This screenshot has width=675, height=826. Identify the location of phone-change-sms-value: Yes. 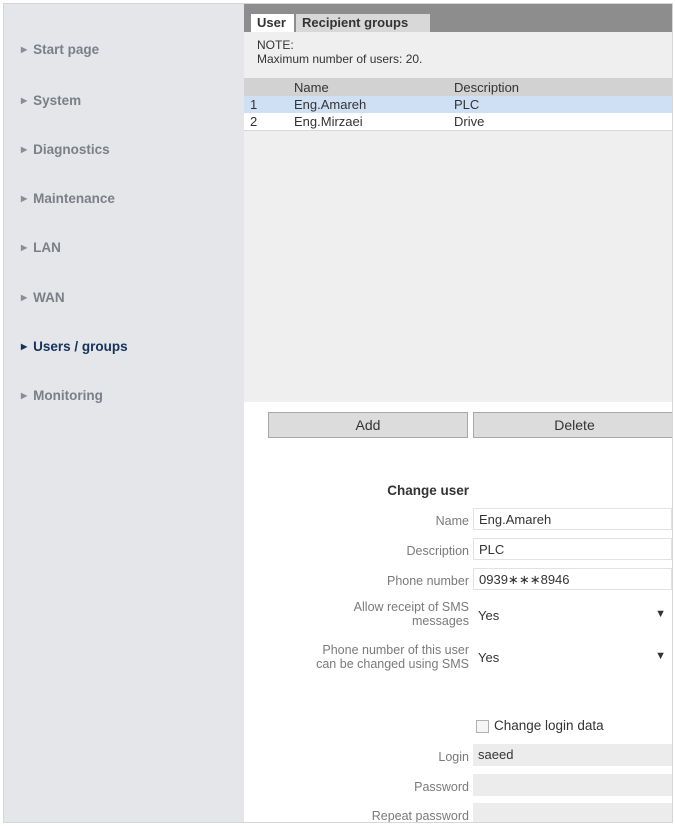
(489, 657).